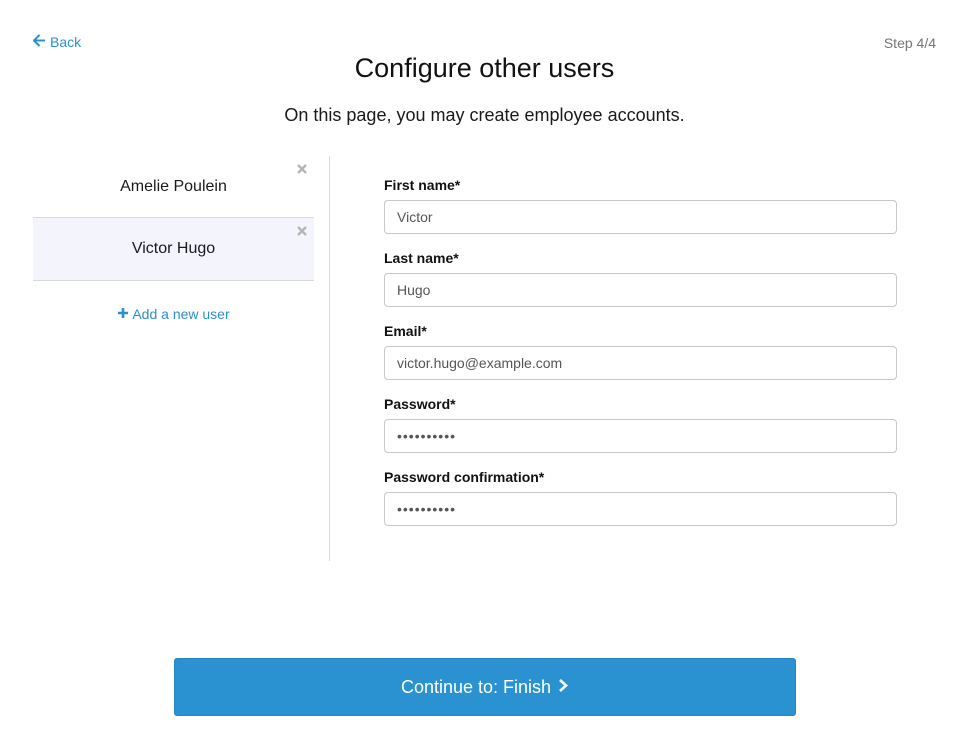 The image size is (969, 734). I want to click on last-name-field-group: Last name*, so click(640, 278).